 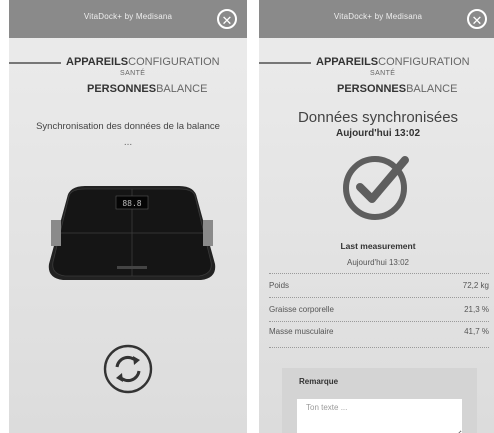 What do you see at coordinates (279, 285) in the screenshot?
I see `measurement-label: Poids` at bounding box center [279, 285].